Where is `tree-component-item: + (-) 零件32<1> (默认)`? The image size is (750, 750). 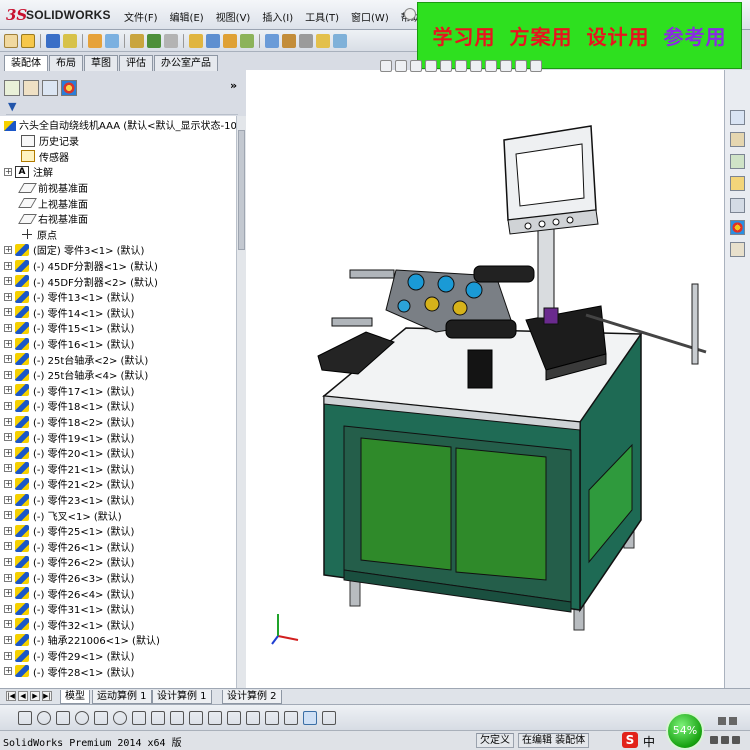
tree-component-item: + (-) 零件32<1> (默认) is located at coordinates (69, 625).